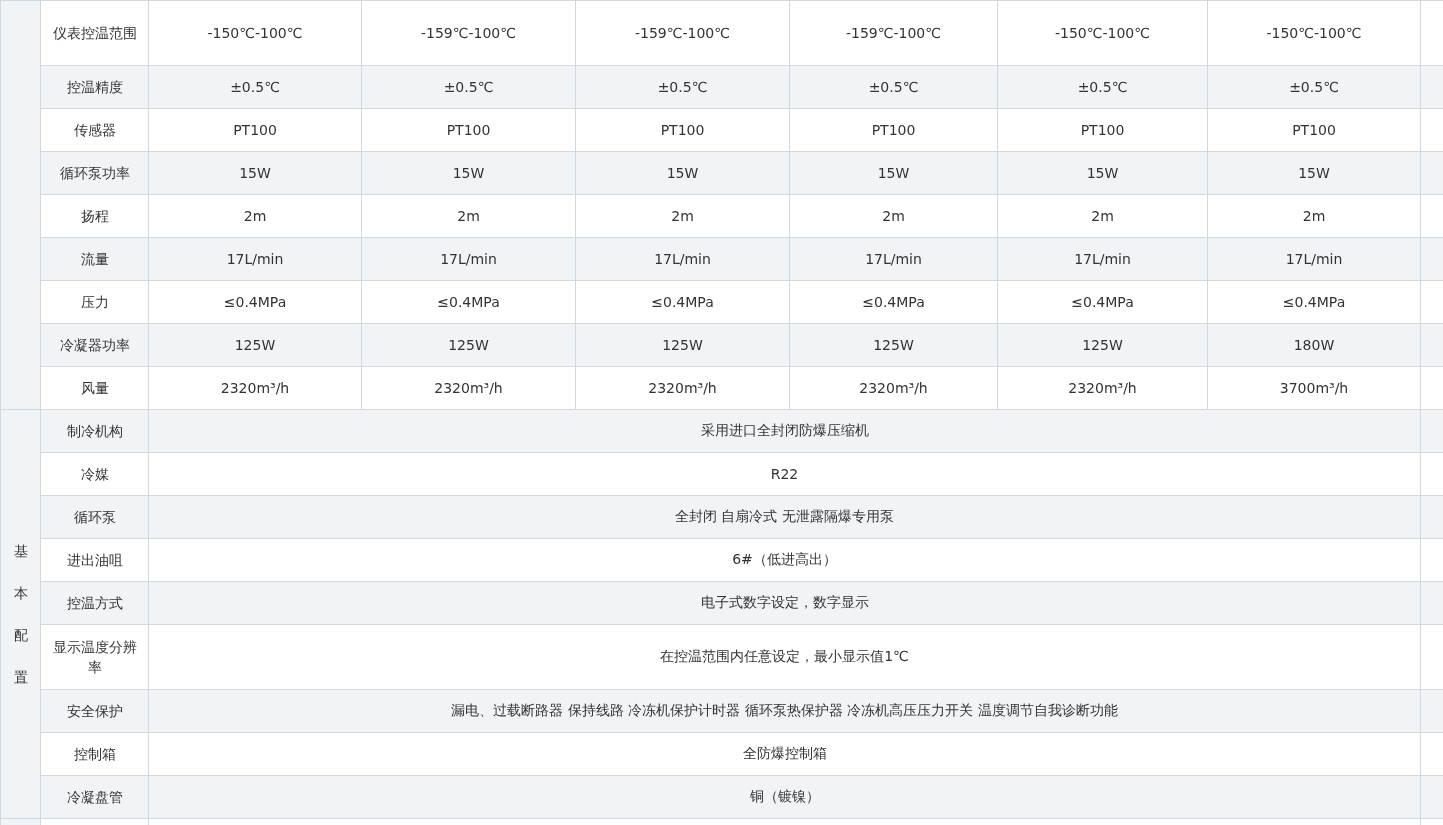 This screenshot has height=825, width=1443. What do you see at coordinates (94, 173) in the screenshot?
I see `row-label: 循环泵功率` at bounding box center [94, 173].